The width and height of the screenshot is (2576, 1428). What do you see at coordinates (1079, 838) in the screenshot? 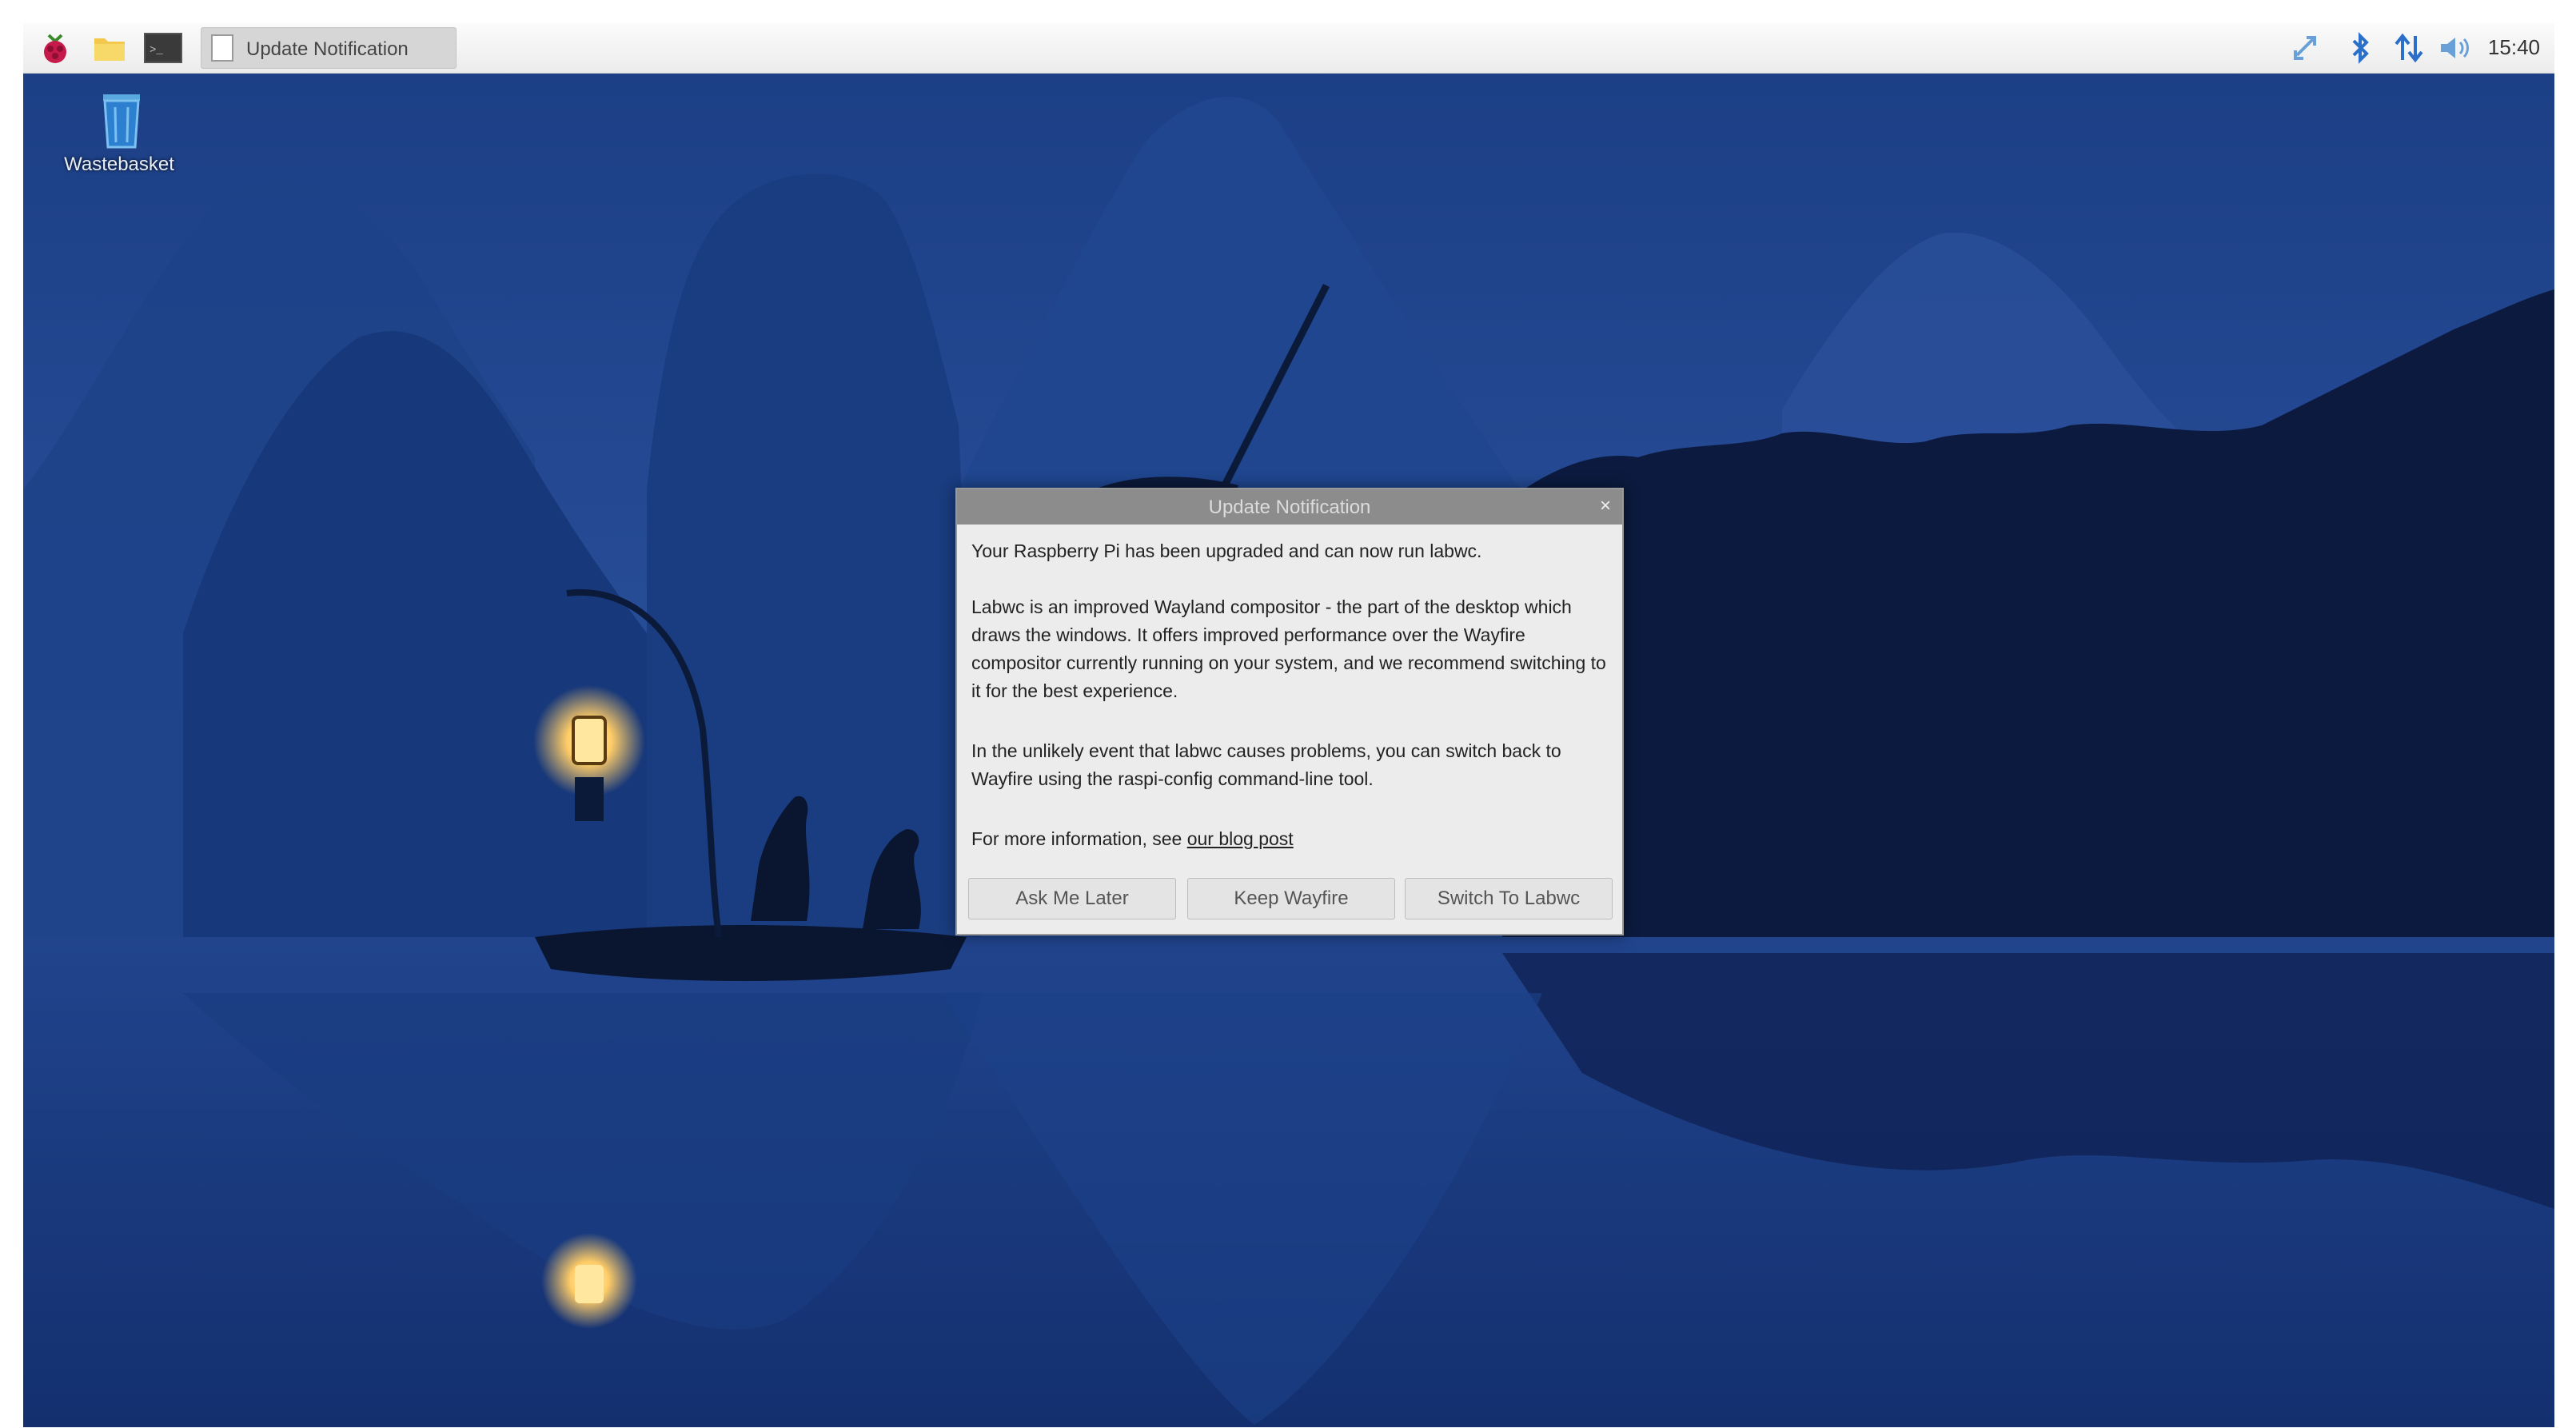
I see `more-info-prefix: For more information, see` at bounding box center [1079, 838].